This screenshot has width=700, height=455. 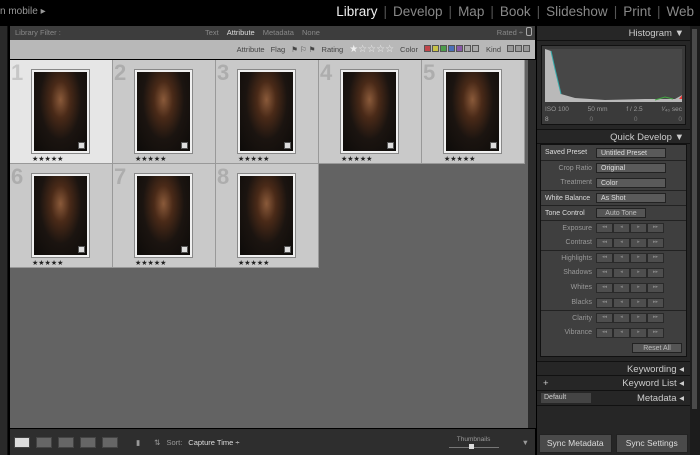 I want to click on people-view-button, so click(x=110, y=442).